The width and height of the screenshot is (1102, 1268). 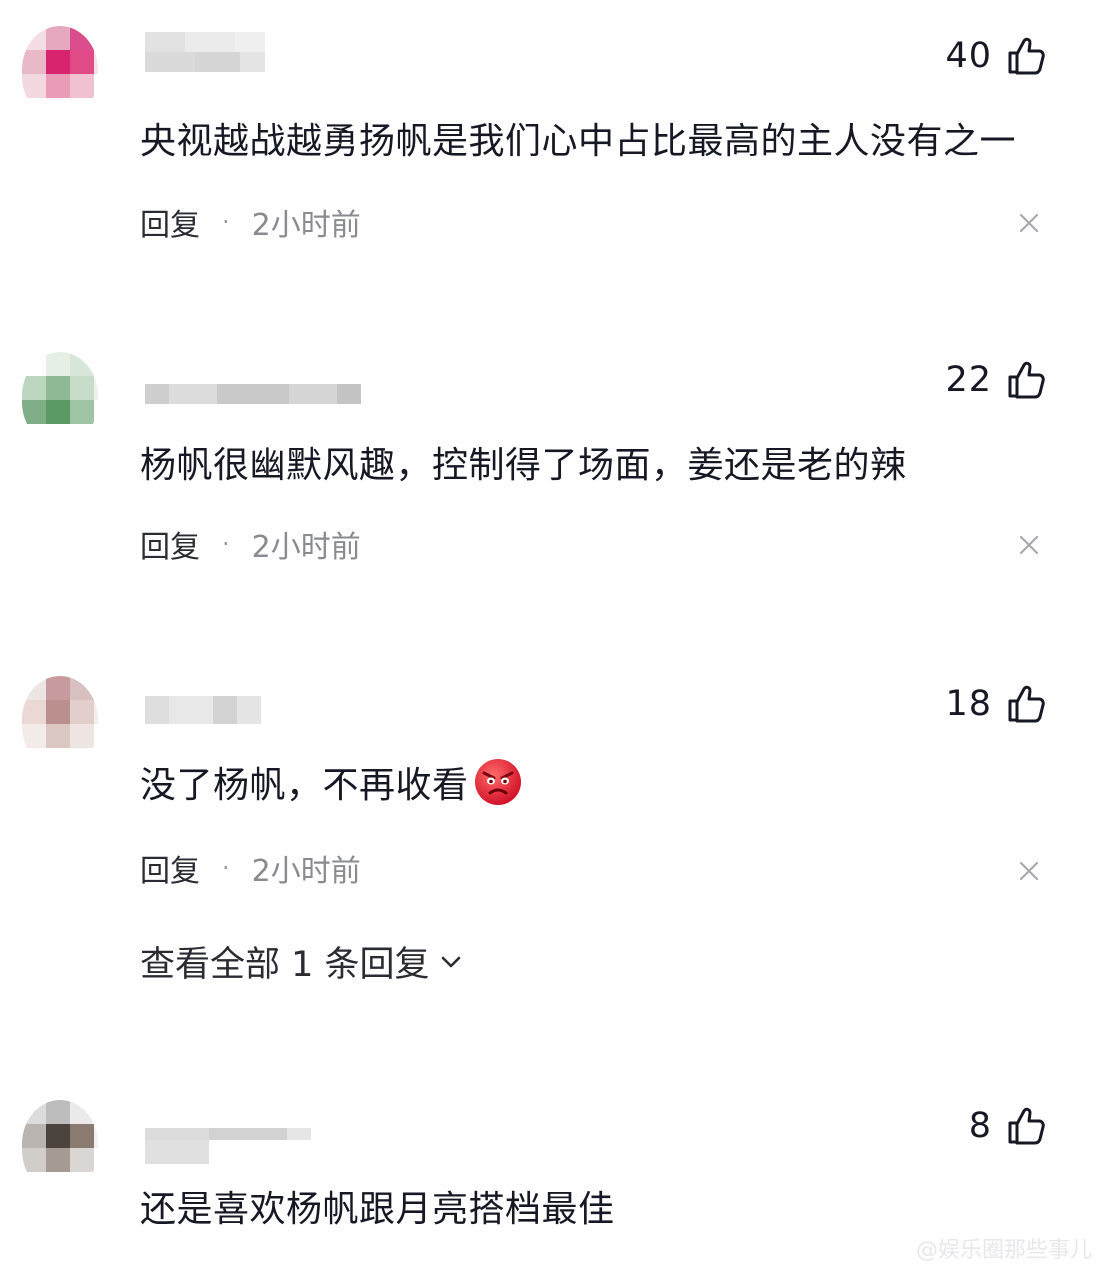 What do you see at coordinates (980, 1126) in the screenshot?
I see `like-count: 8` at bounding box center [980, 1126].